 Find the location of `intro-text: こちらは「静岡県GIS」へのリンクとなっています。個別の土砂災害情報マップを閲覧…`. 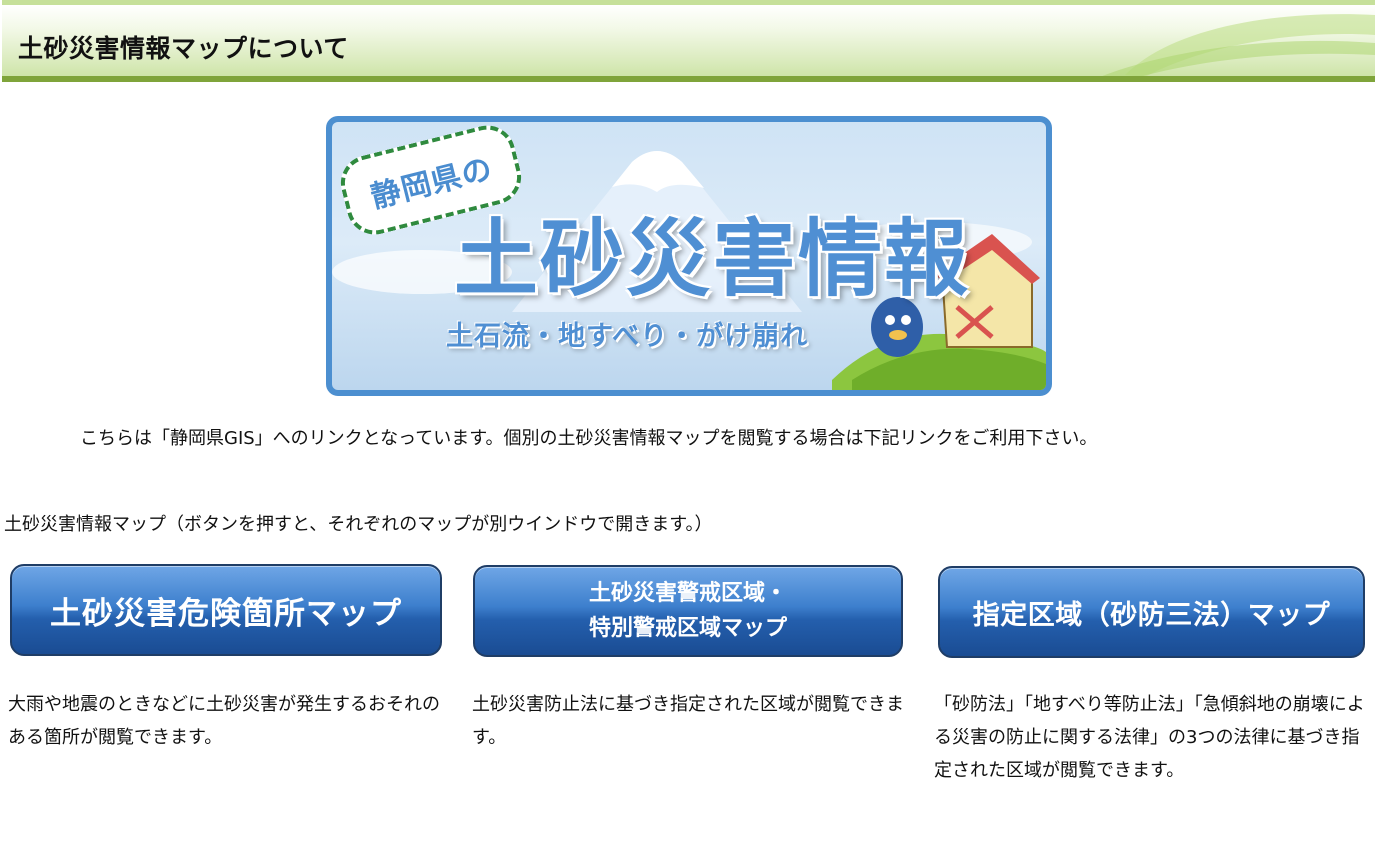

intro-text: こちらは「静岡県GIS」へのリンクとなっています。個別の土砂災害情報マップを閲覧… is located at coordinates (589, 438).